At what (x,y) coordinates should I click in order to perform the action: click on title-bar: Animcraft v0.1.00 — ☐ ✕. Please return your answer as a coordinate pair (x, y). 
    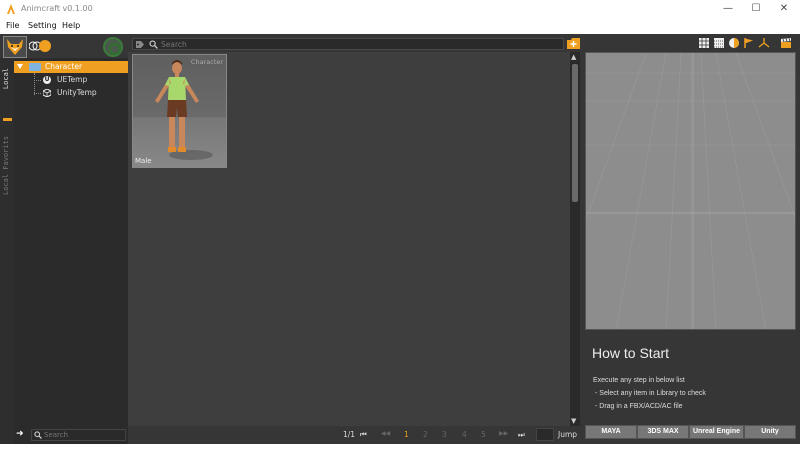
    Looking at the image, I should click on (400, 9).